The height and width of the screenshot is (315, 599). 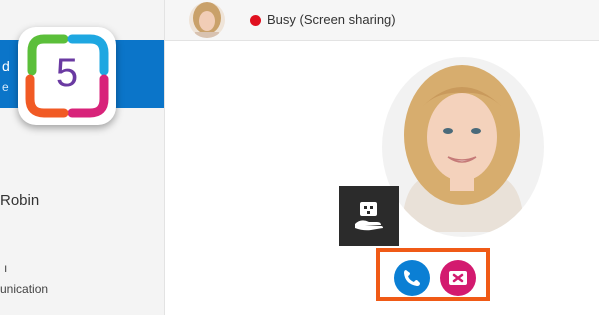 I want to click on note-line-1: ı, so click(x=6, y=268).